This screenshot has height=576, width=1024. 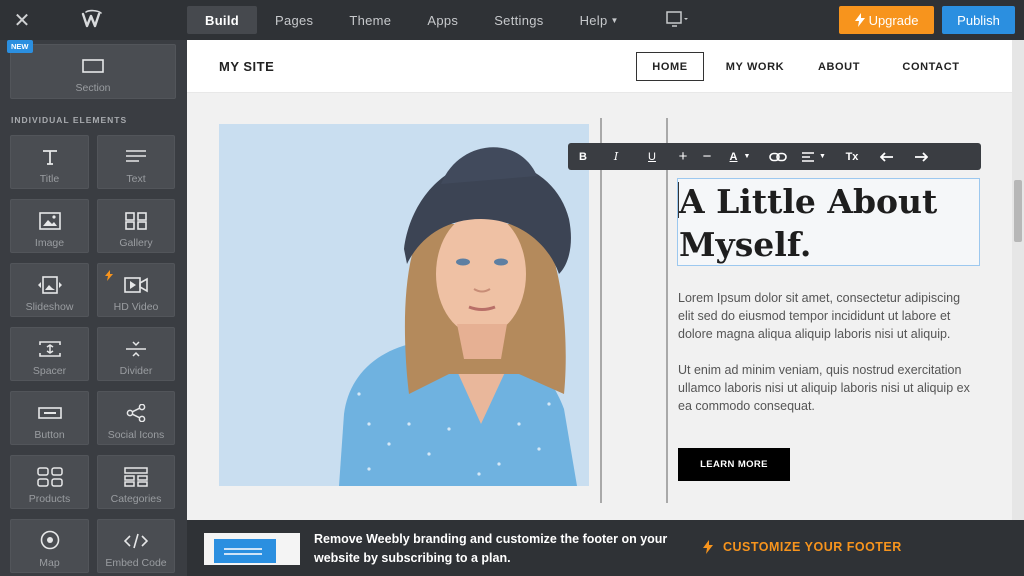 I want to click on tab-help-label: Help, so click(x=593, y=20).